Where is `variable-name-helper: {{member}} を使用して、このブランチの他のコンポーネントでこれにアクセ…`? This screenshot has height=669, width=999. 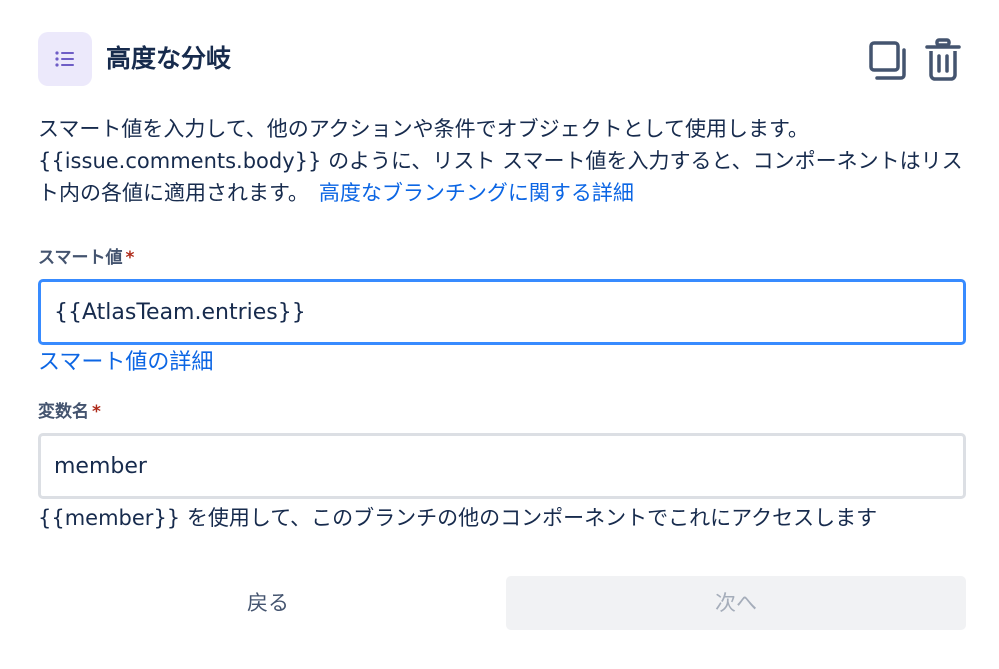
variable-name-helper: {{member}} を使用して、このブランチの他のコンポーネントでこれにアクセ… is located at coordinates (458, 518).